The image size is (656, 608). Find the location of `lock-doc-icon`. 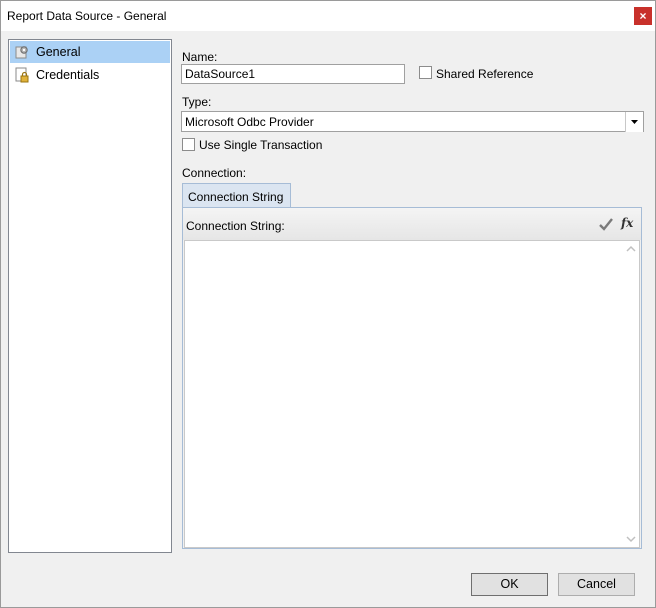

lock-doc-icon is located at coordinates (22, 75).